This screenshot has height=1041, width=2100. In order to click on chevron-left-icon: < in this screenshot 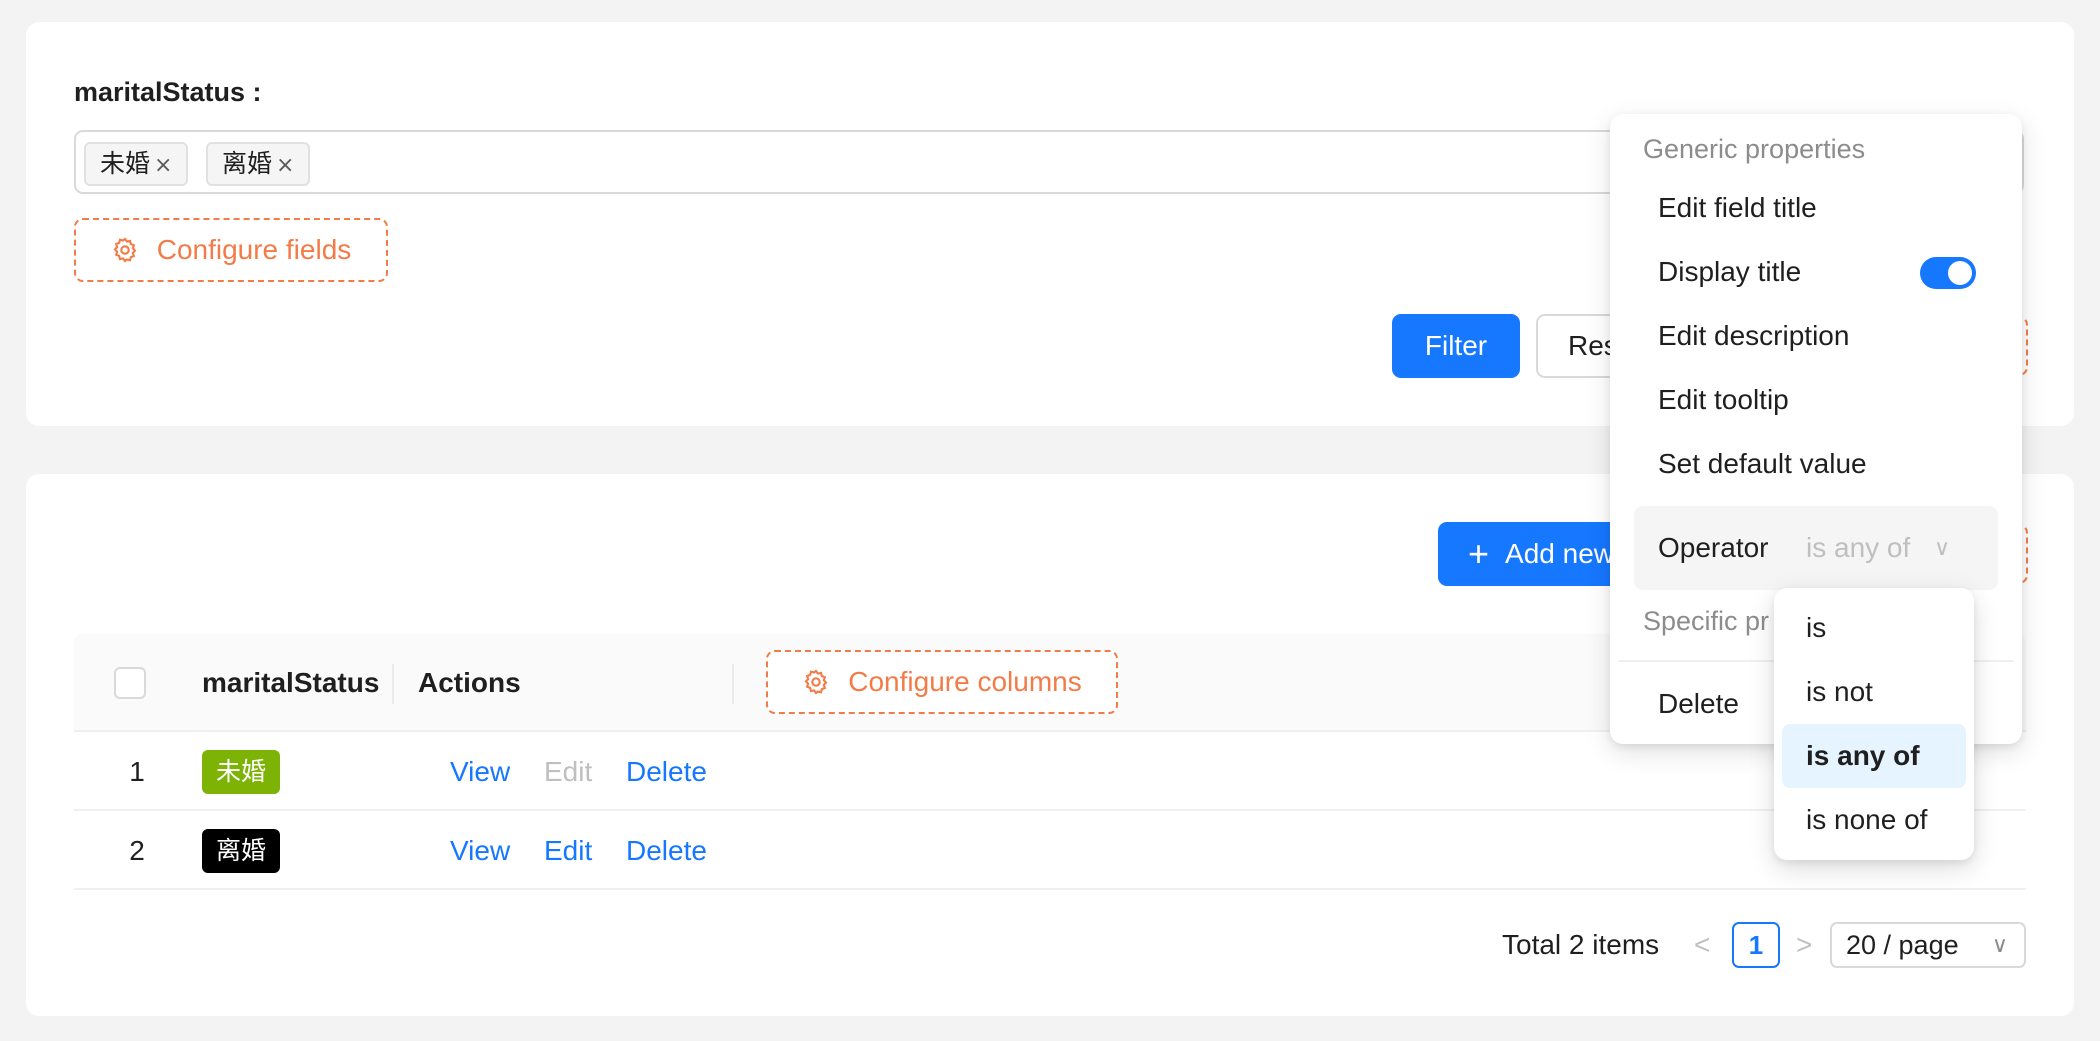, I will do `click(1702, 945)`.